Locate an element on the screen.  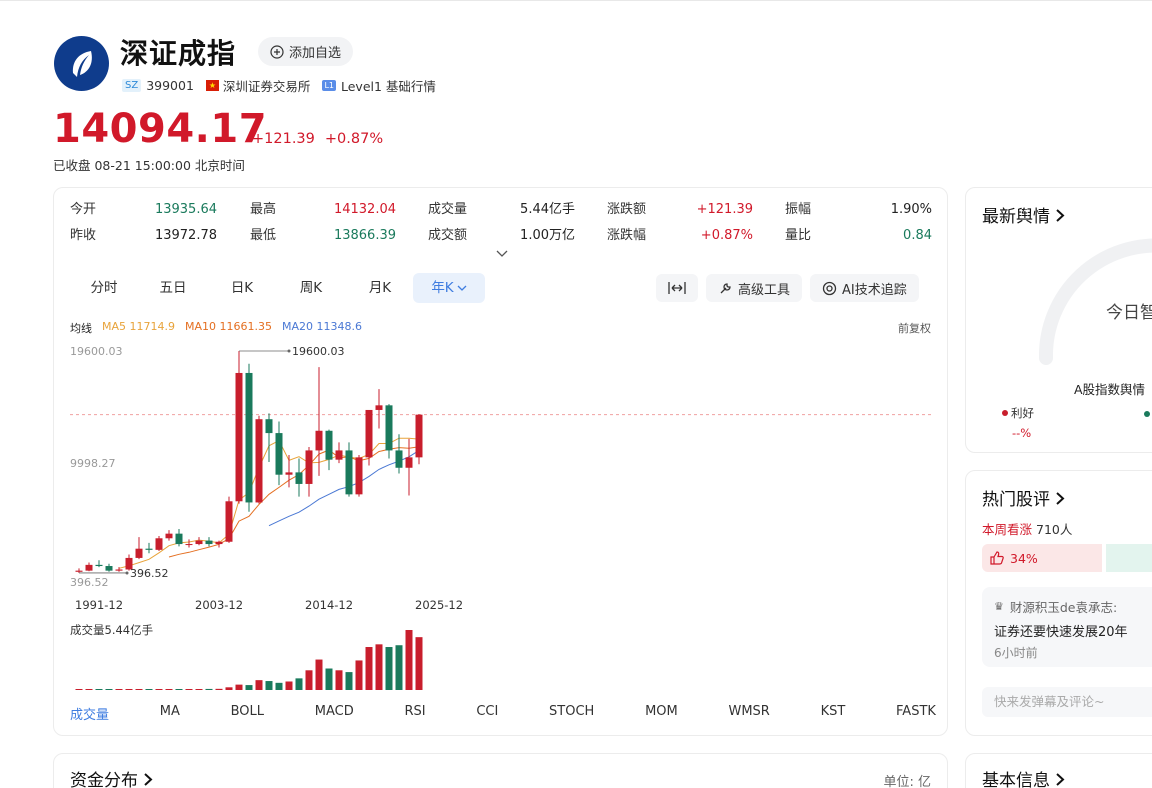
fund-distribution-title-text: 资金分布 is located at coordinates (104, 779).